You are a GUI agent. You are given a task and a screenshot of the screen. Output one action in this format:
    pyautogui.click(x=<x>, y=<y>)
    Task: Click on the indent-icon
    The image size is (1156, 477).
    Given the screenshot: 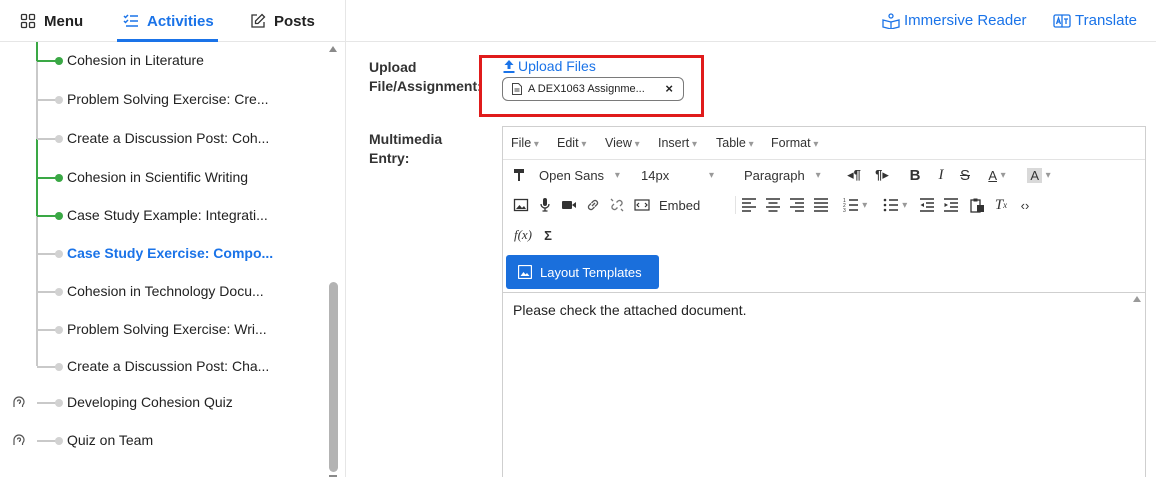 What is the action you would take?
    pyautogui.click(x=951, y=205)
    